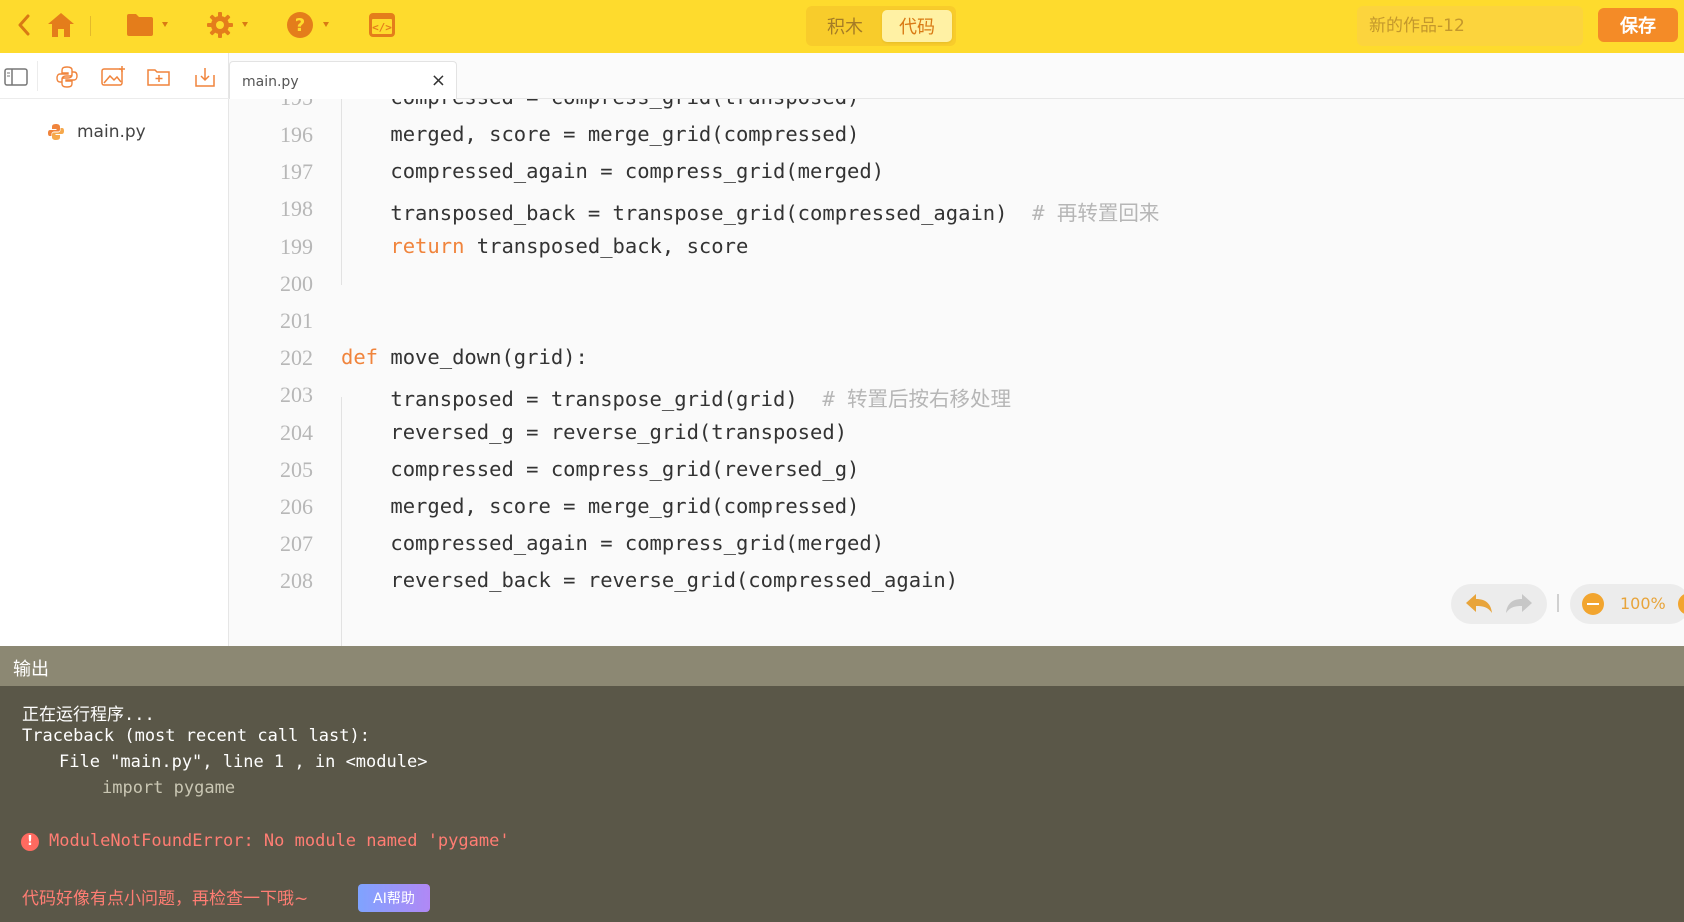  I want to click on zoom-control: 100%, so click(1627, 604).